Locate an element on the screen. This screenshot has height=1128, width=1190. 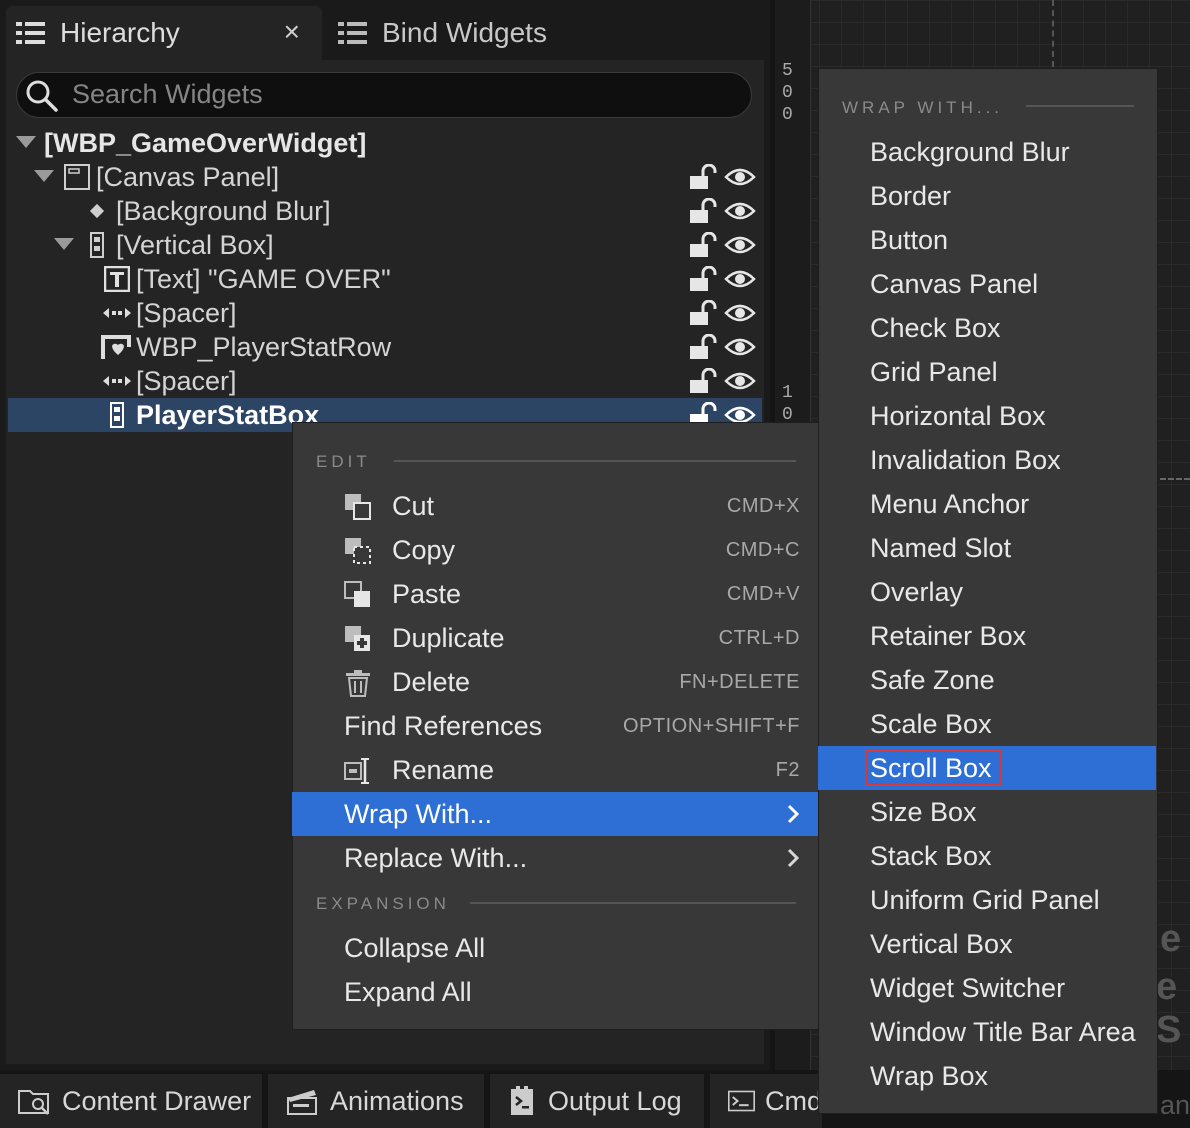
trash-icon is located at coordinates (358, 683).